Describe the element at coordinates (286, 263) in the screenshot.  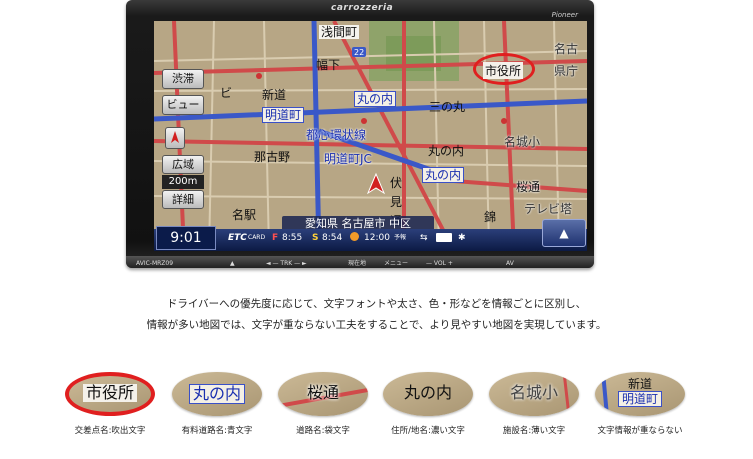
I see `track-button: ◄ — TRK — ►` at that location.